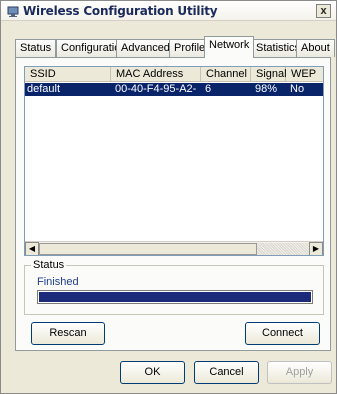  I want to click on cell-channel: 6, so click(208, 89).